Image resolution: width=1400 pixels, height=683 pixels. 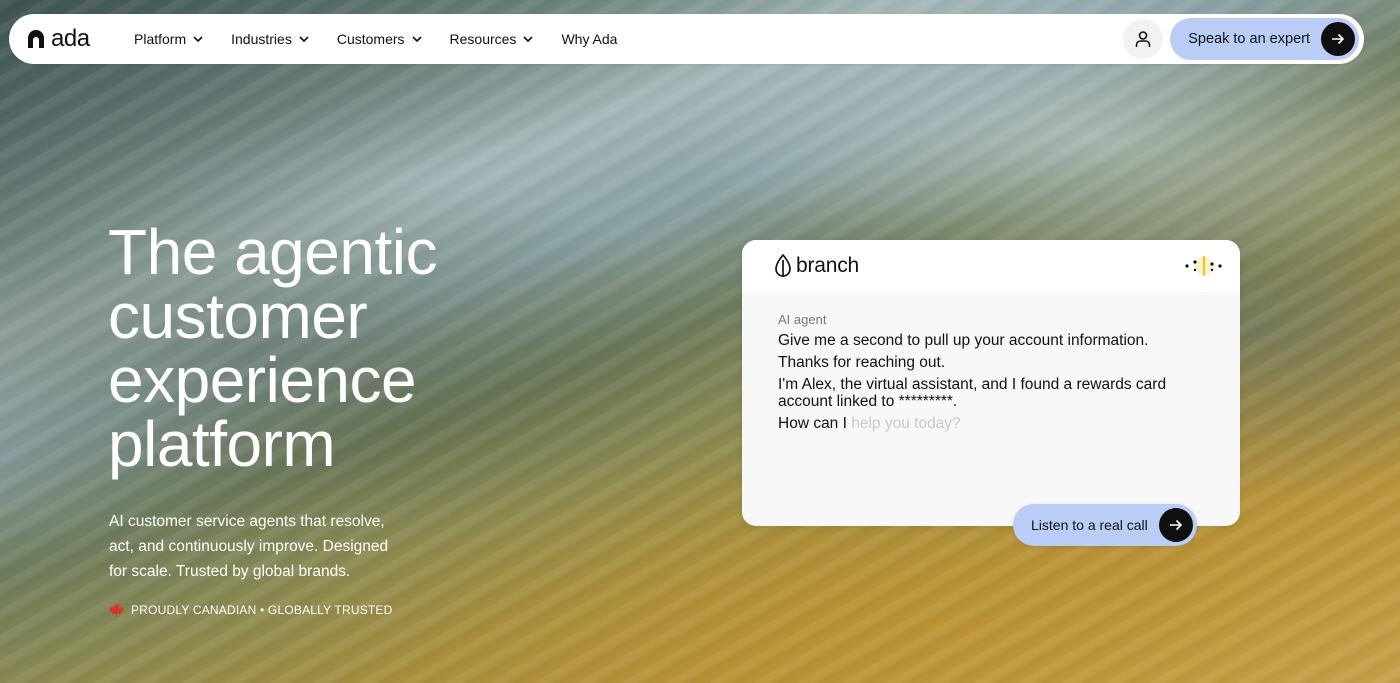 I want to click on agent-label: AI agent, so click(x=802, y=319).